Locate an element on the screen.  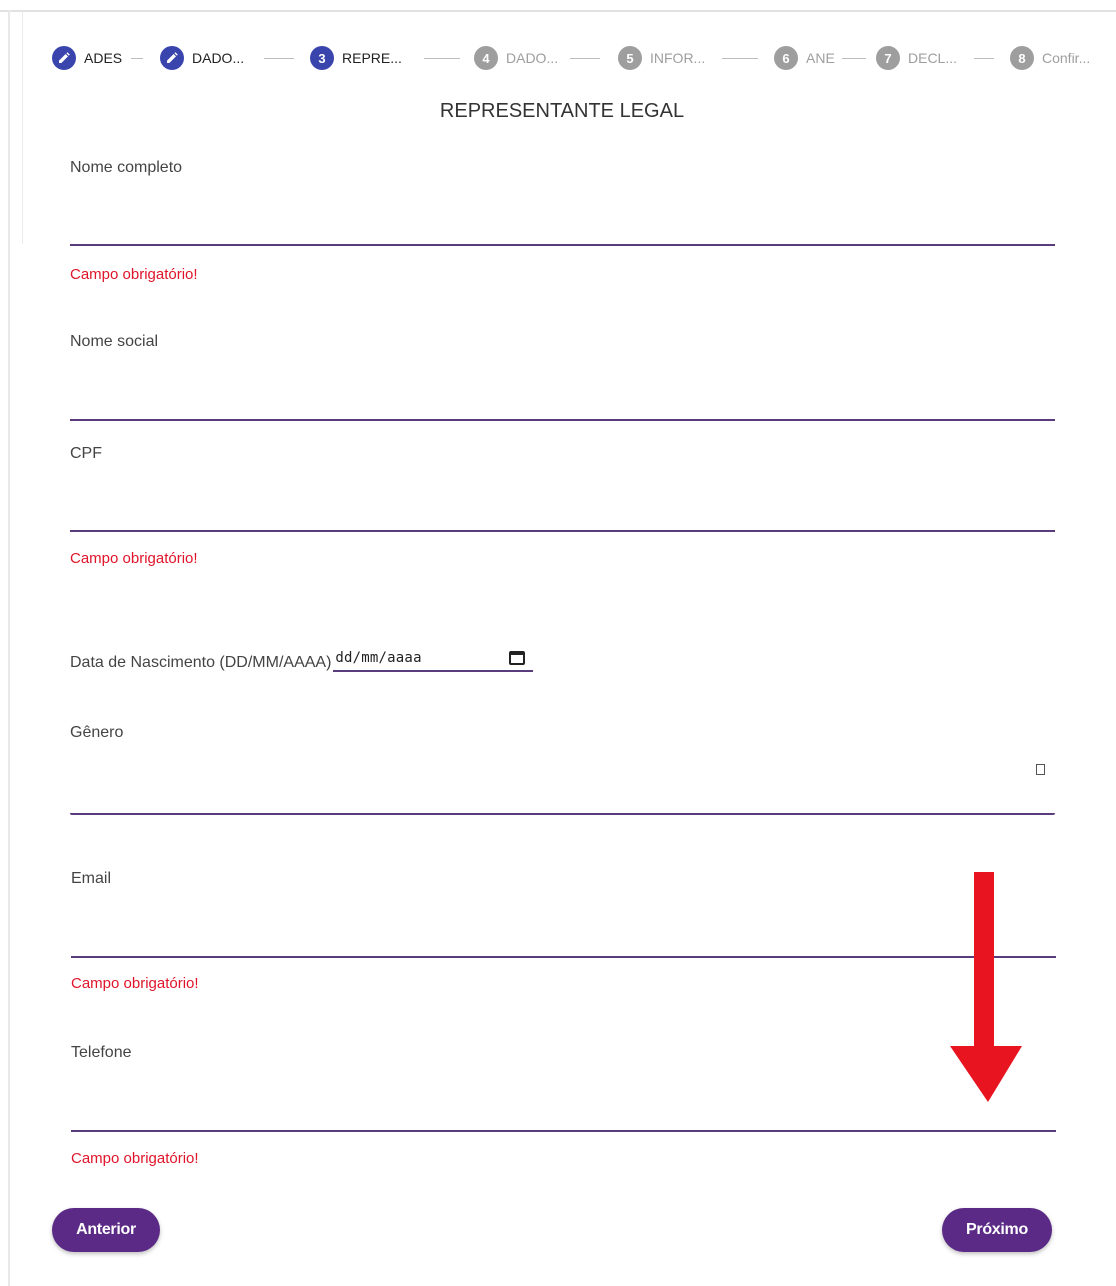
cpf-label: CPF is located at coordinates (86, 453).